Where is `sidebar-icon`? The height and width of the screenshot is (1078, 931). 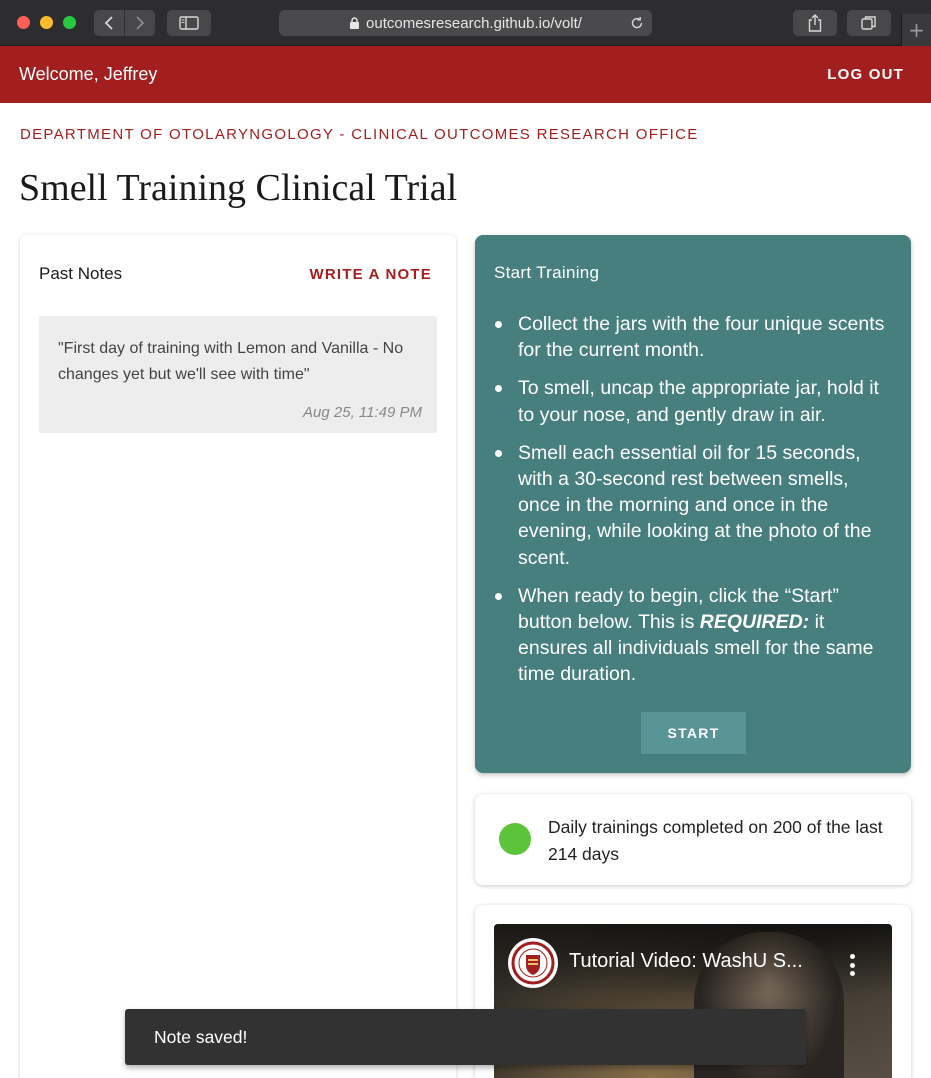
sidebar-icon is located at coordinates (189, 23).